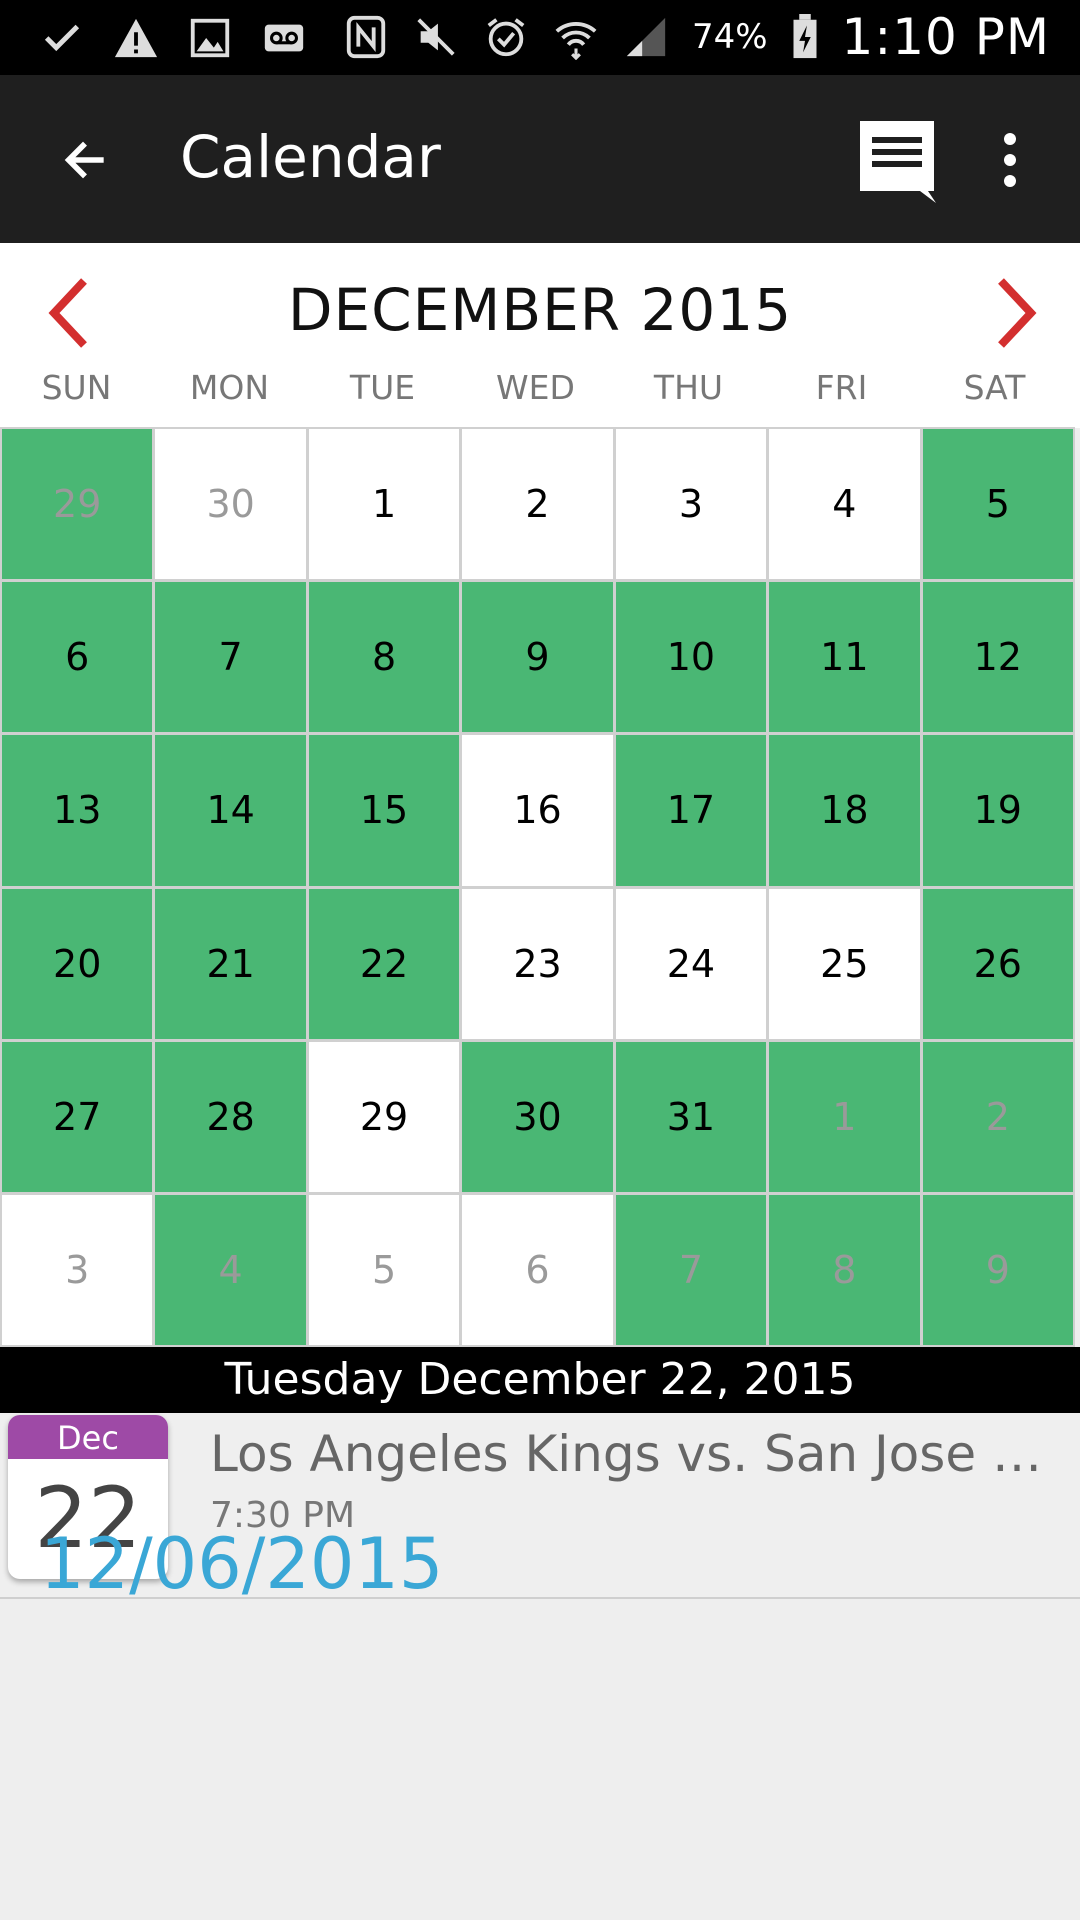  I want to click on calendar-day-cell: 21, so click(230, 963).